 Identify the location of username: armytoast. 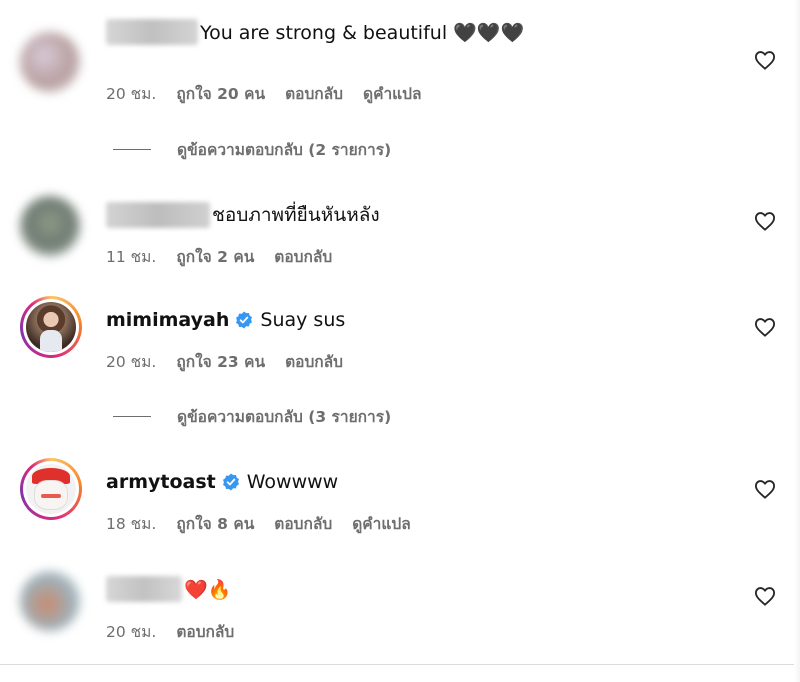
(161, 482).